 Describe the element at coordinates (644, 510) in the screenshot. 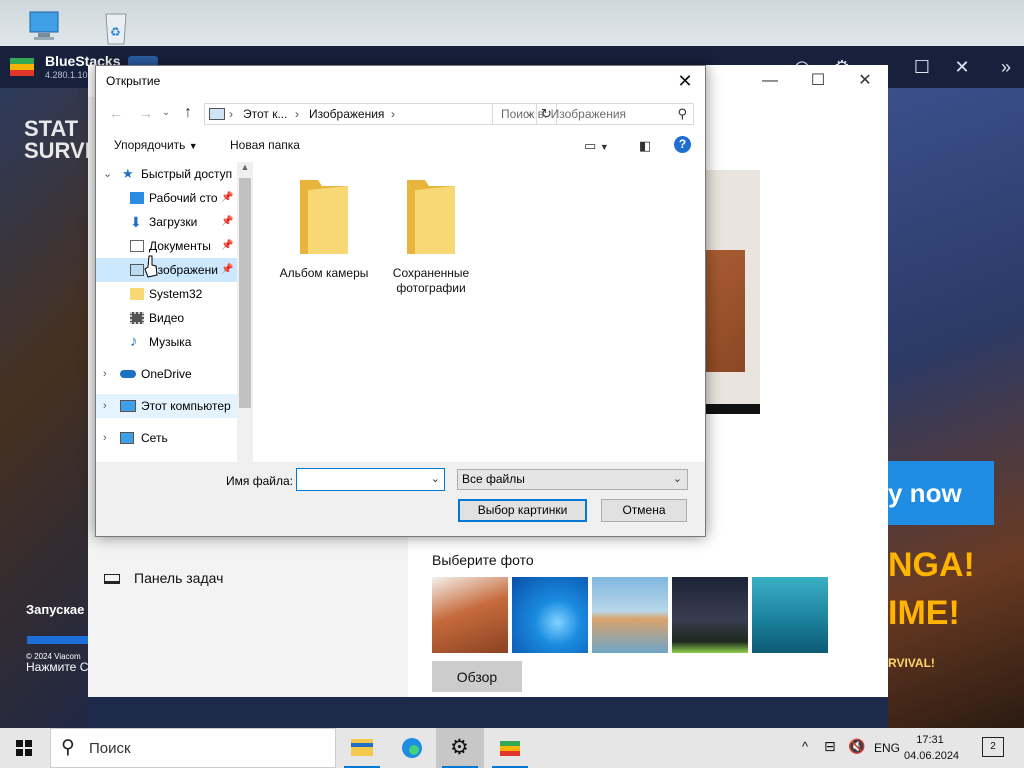

I see `cancel-button: Отмена` at that location.